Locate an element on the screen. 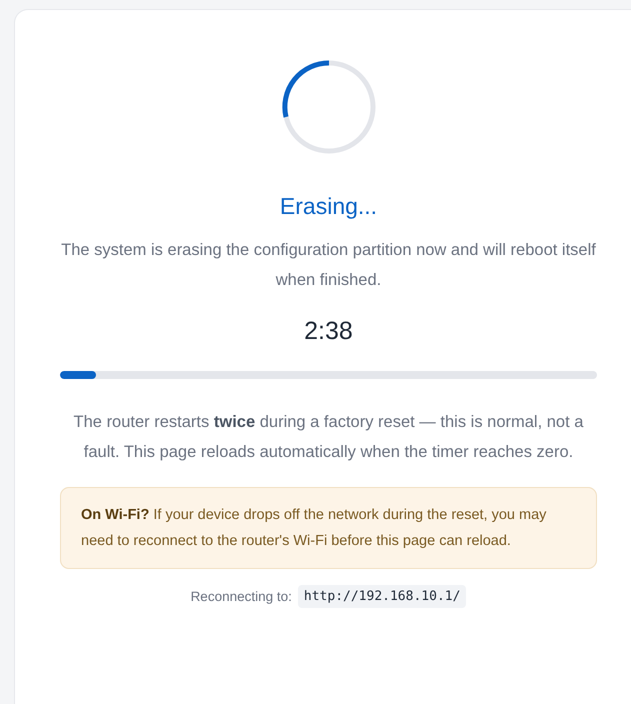  status-description: The system is erasing the configuration partition now and will reboot itself when finished. is located at coordinates (328, 265).